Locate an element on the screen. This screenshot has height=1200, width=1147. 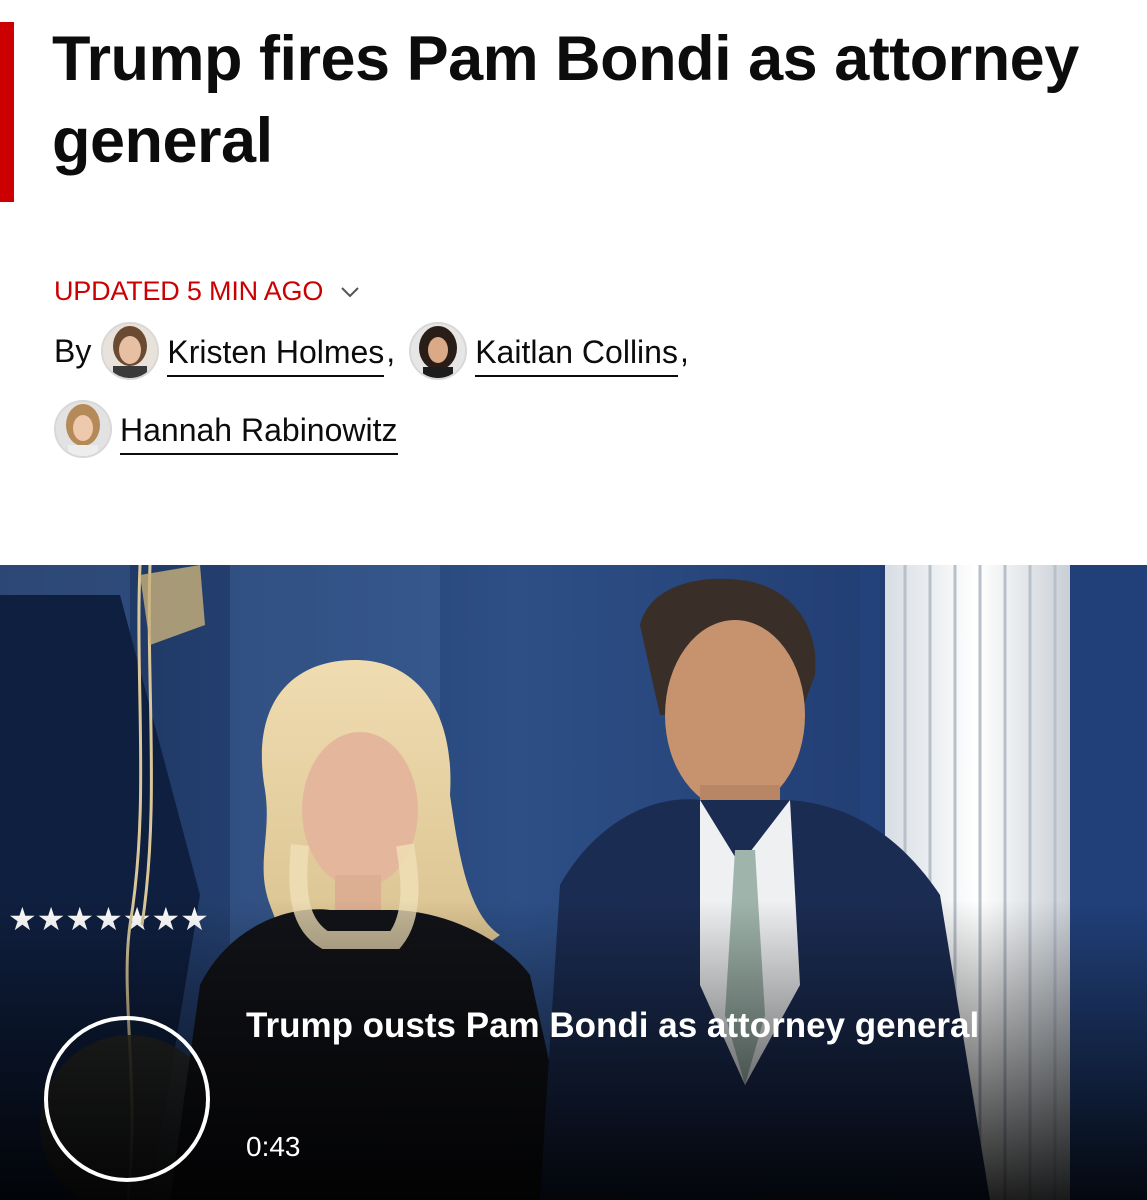
video-duration: 0:43 is located at coordinates (273, 1146).